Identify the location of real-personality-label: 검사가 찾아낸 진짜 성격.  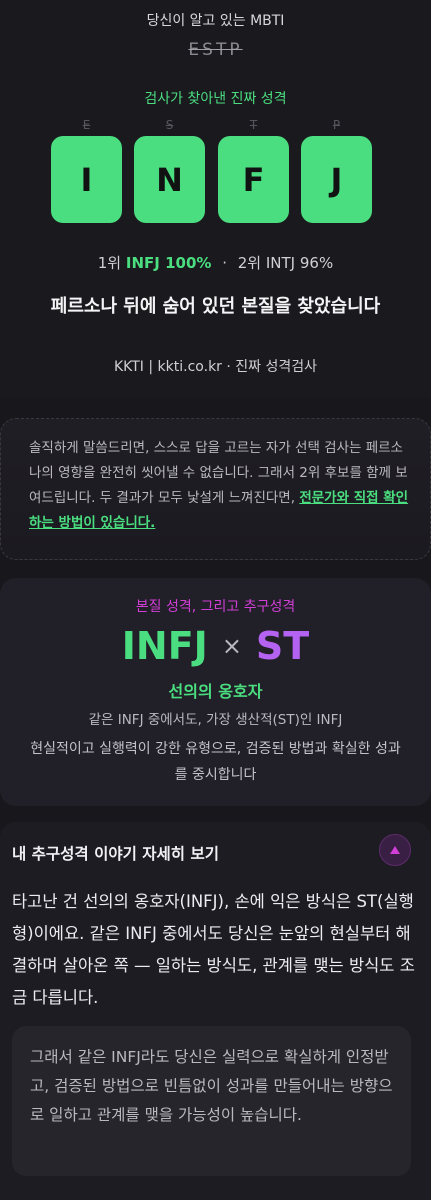
(215, 99).